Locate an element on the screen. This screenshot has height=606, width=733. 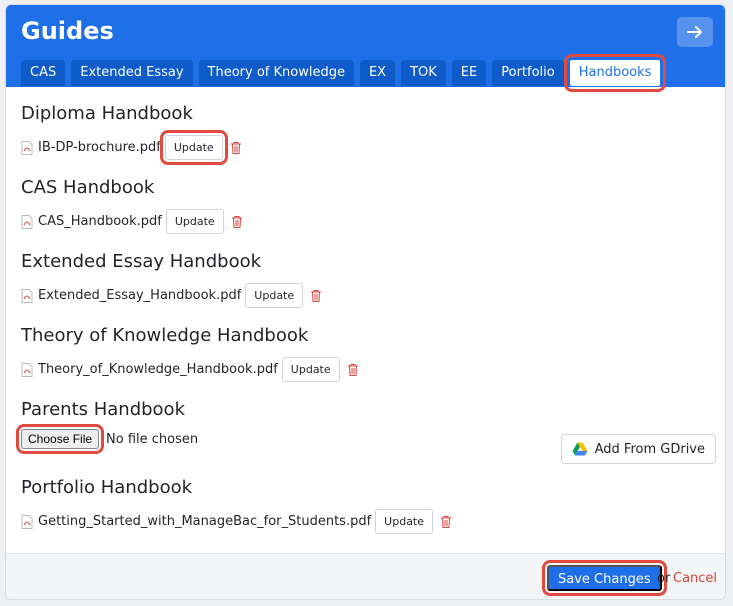
file-link: Extended_Essay_Handbook.pdf is located at coordinates (139, 295).